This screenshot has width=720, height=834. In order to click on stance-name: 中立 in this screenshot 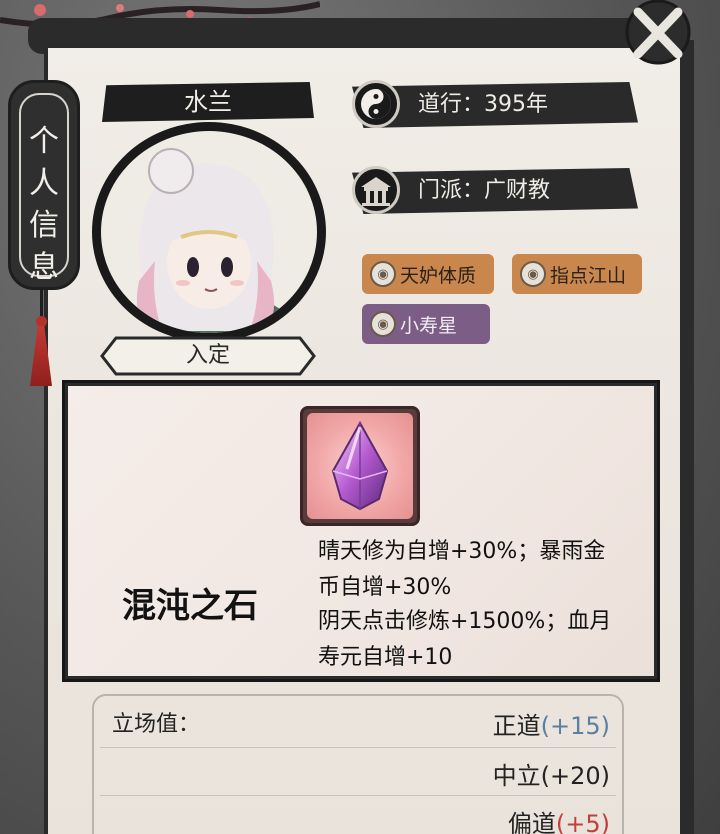, I will do `click(516, 776)`.